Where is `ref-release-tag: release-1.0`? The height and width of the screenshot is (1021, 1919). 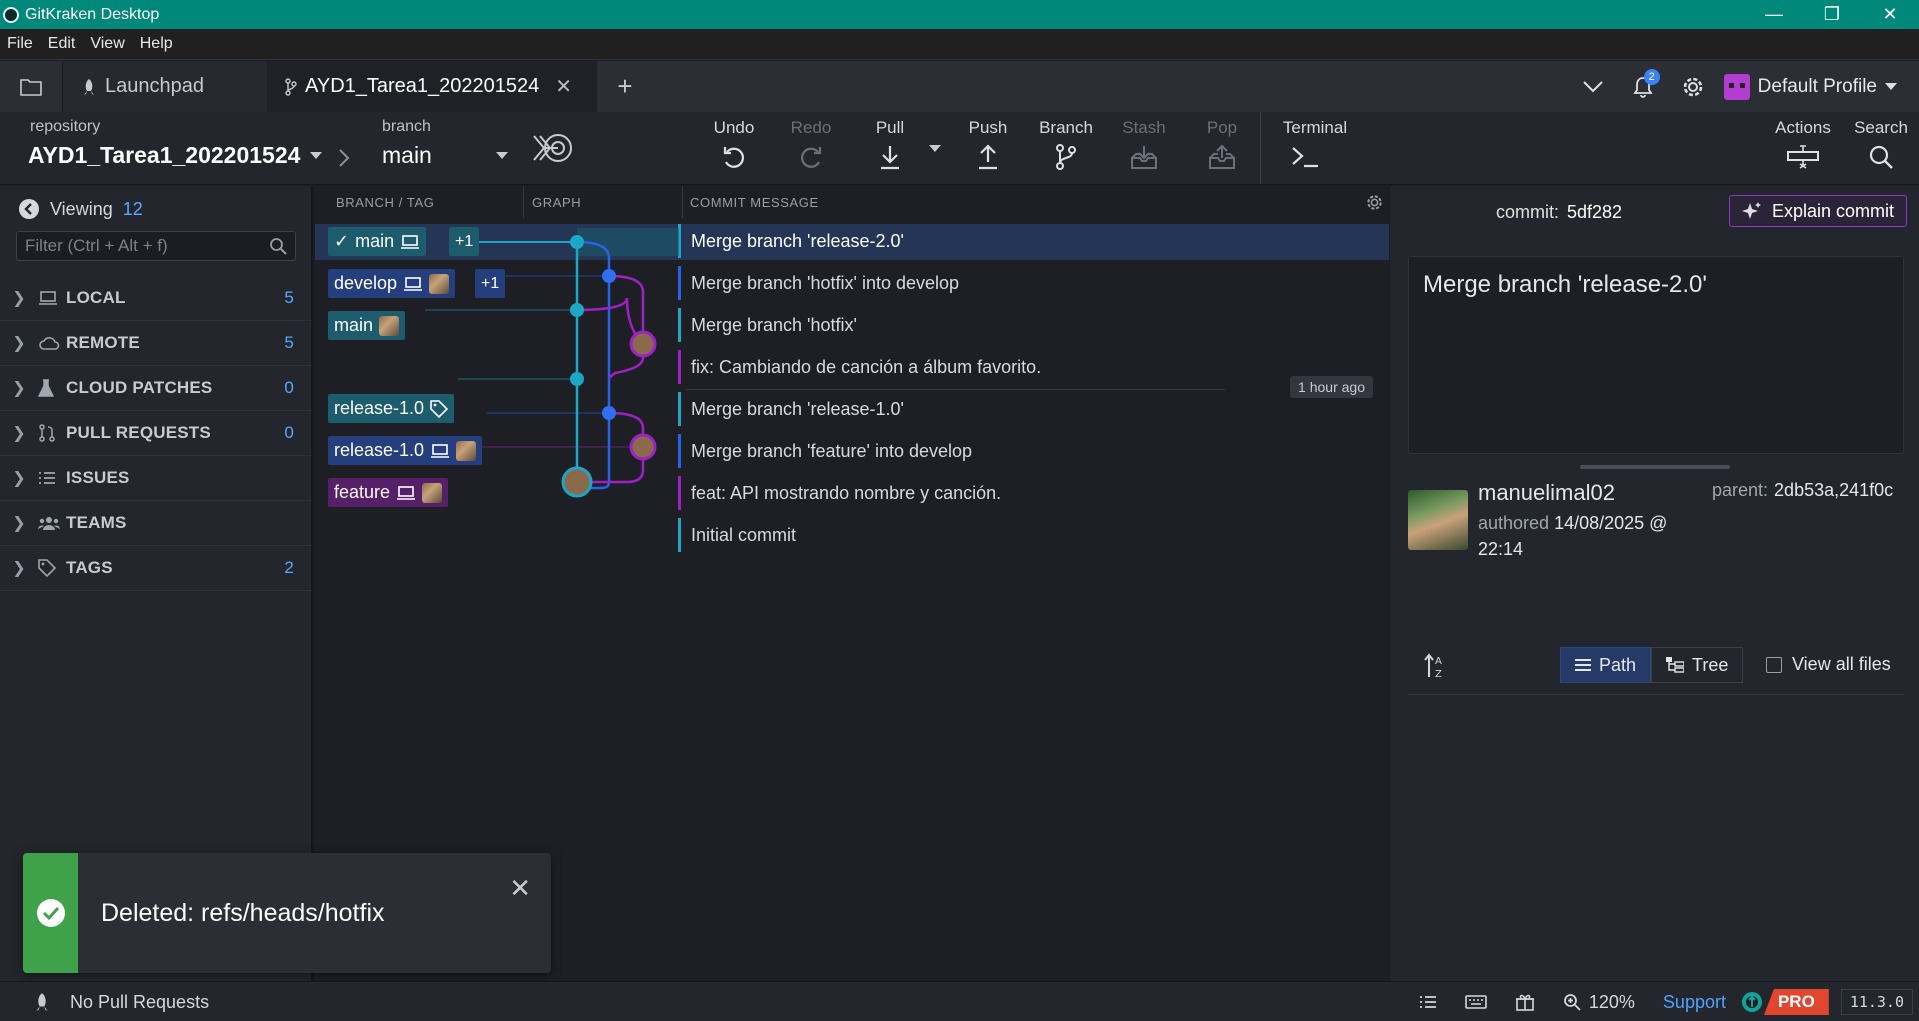 ref-release-tag: release-1.0 is located at coordinates (391, 408).